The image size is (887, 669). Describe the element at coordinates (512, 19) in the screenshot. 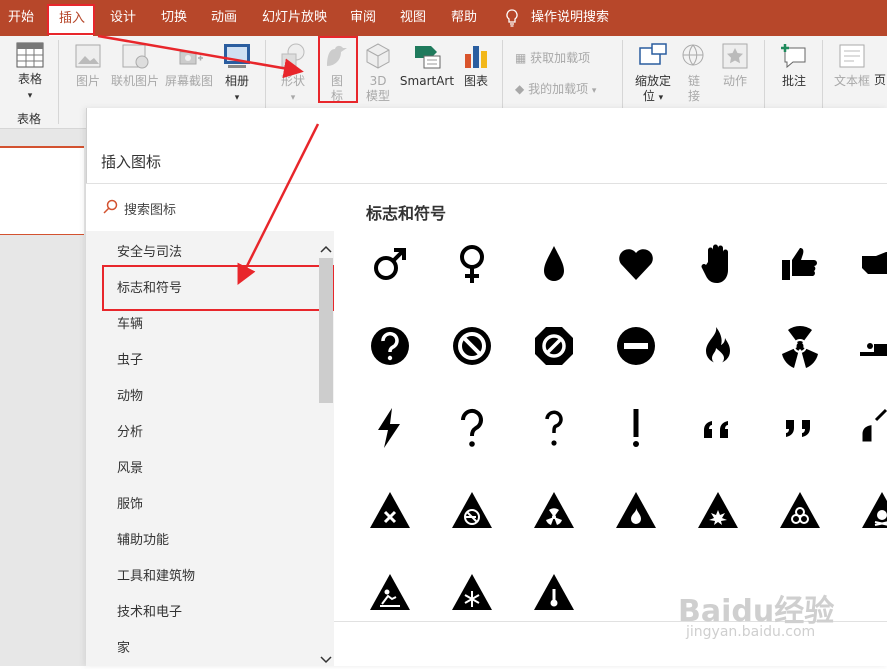

I see `lightbulb-icon` at that location.